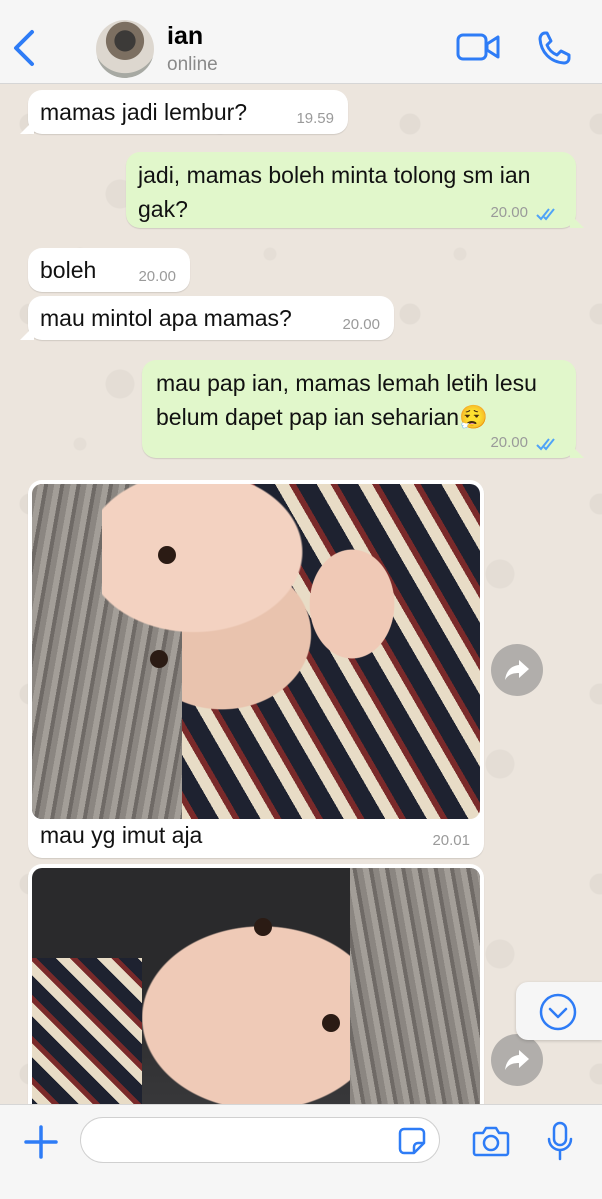  I want to click on video-camera-icon, so click(478, 47).